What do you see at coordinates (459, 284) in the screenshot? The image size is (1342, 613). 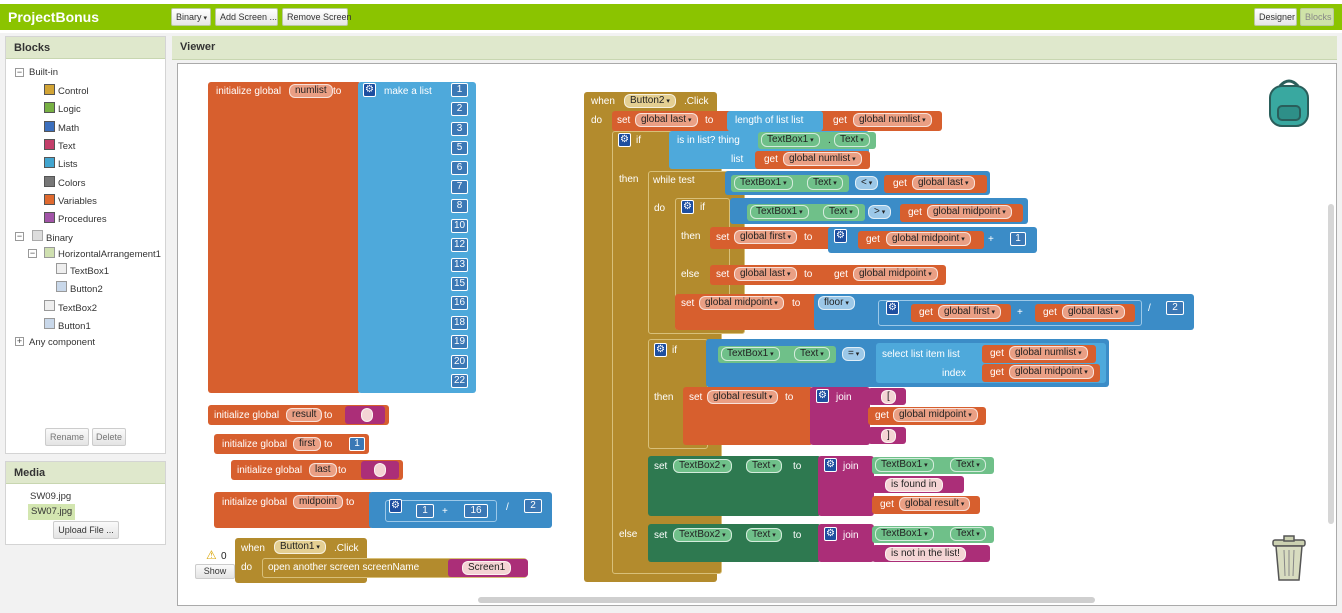 I see `number-item: 15` at bounding box center [459, 284].